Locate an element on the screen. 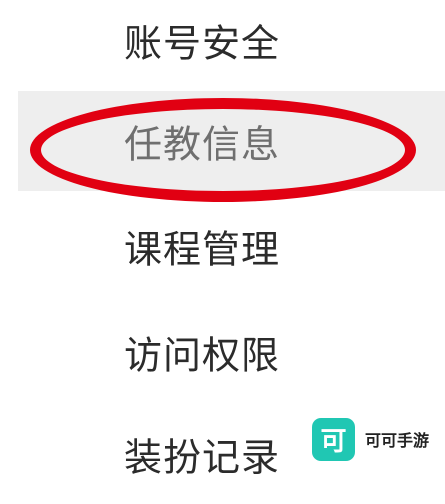 The width and height of the screenshot is (445, 504). menu-item-label: 访问权限 is located at coordinates (202, 355).